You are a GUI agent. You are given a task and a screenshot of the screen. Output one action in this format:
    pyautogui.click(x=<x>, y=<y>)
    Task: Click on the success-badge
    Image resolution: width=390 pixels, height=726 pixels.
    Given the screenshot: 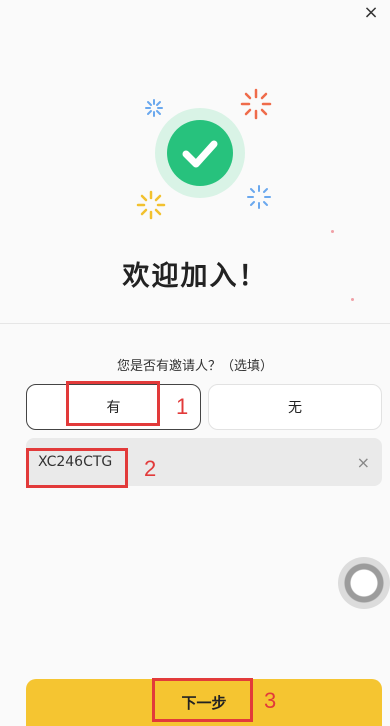 What is the action you would take?
    pyautogui.click(x=200, y=153)
    